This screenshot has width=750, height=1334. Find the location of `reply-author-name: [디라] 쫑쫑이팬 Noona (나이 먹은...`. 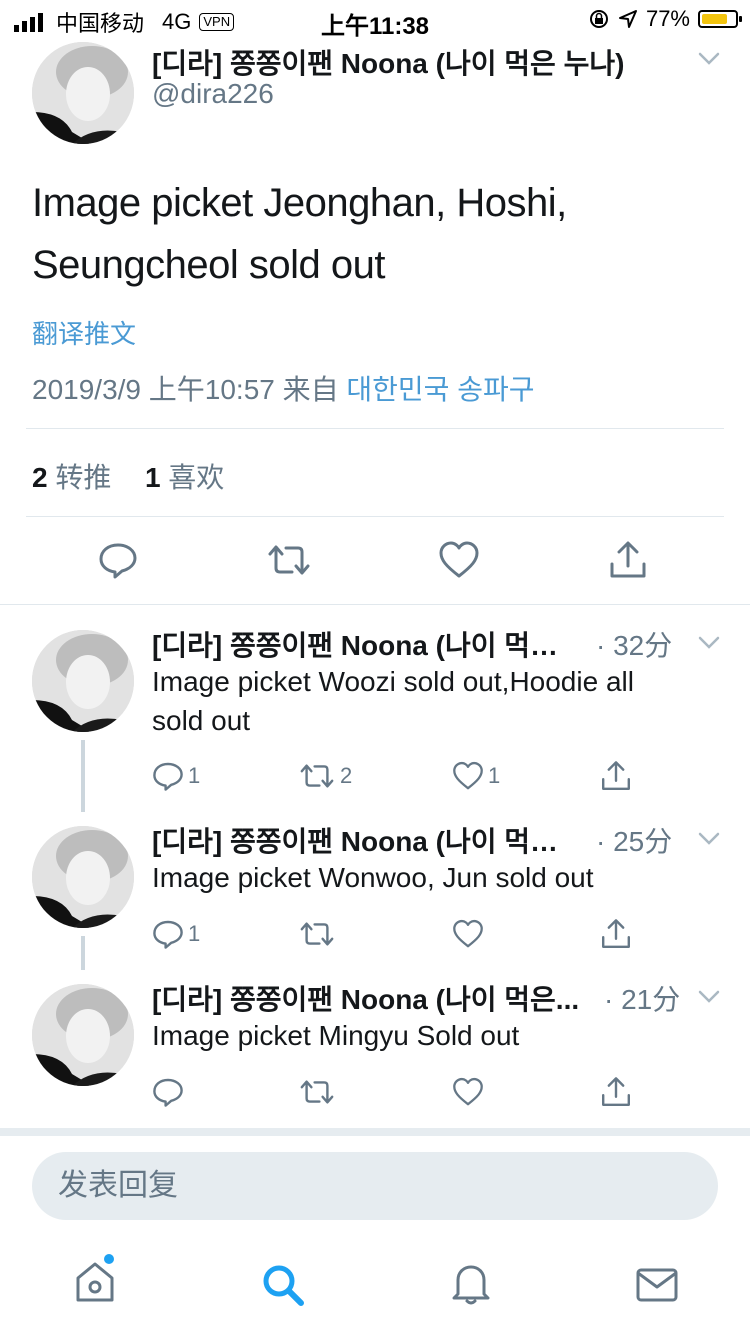

reply-author-name: [디라] 쫑쫑이팬 Noona (나이 먹은... is located at coordinates (377, 998).